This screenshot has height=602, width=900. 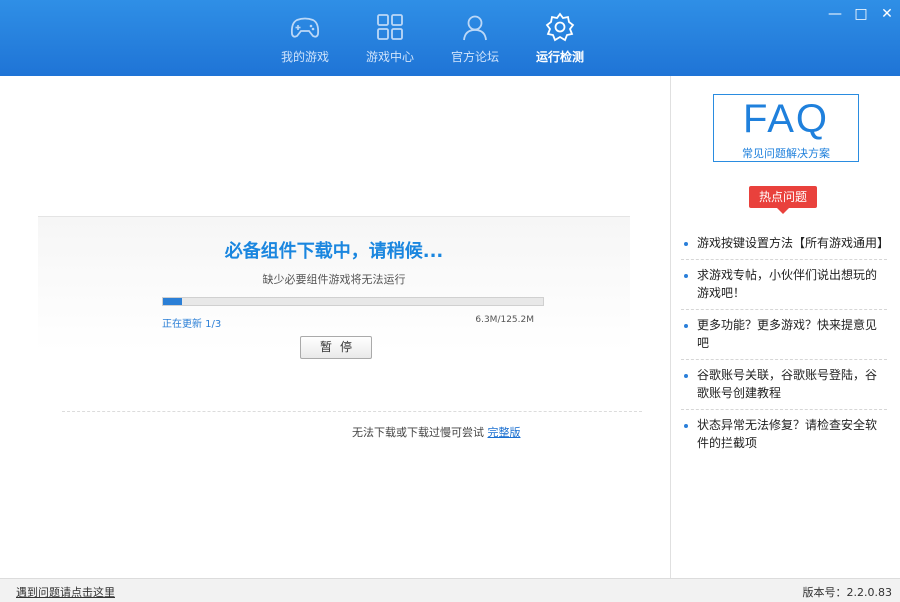 What do you see at coordinates (504, 320) in the screenshot?
I see `progress-size: 6.3M/125.2M` at bounding box center [504, 320].